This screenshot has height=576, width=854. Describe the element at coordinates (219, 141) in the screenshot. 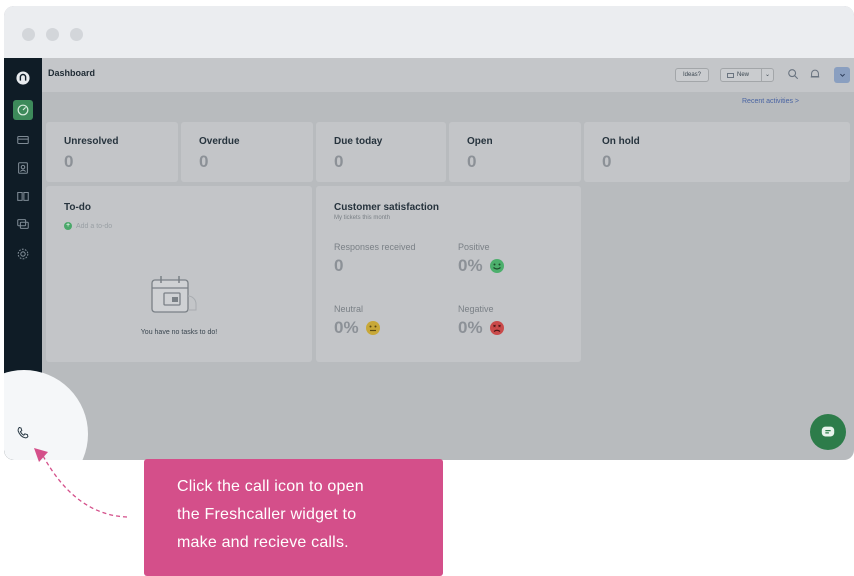

I see `stat-label: Overdue` at that location.